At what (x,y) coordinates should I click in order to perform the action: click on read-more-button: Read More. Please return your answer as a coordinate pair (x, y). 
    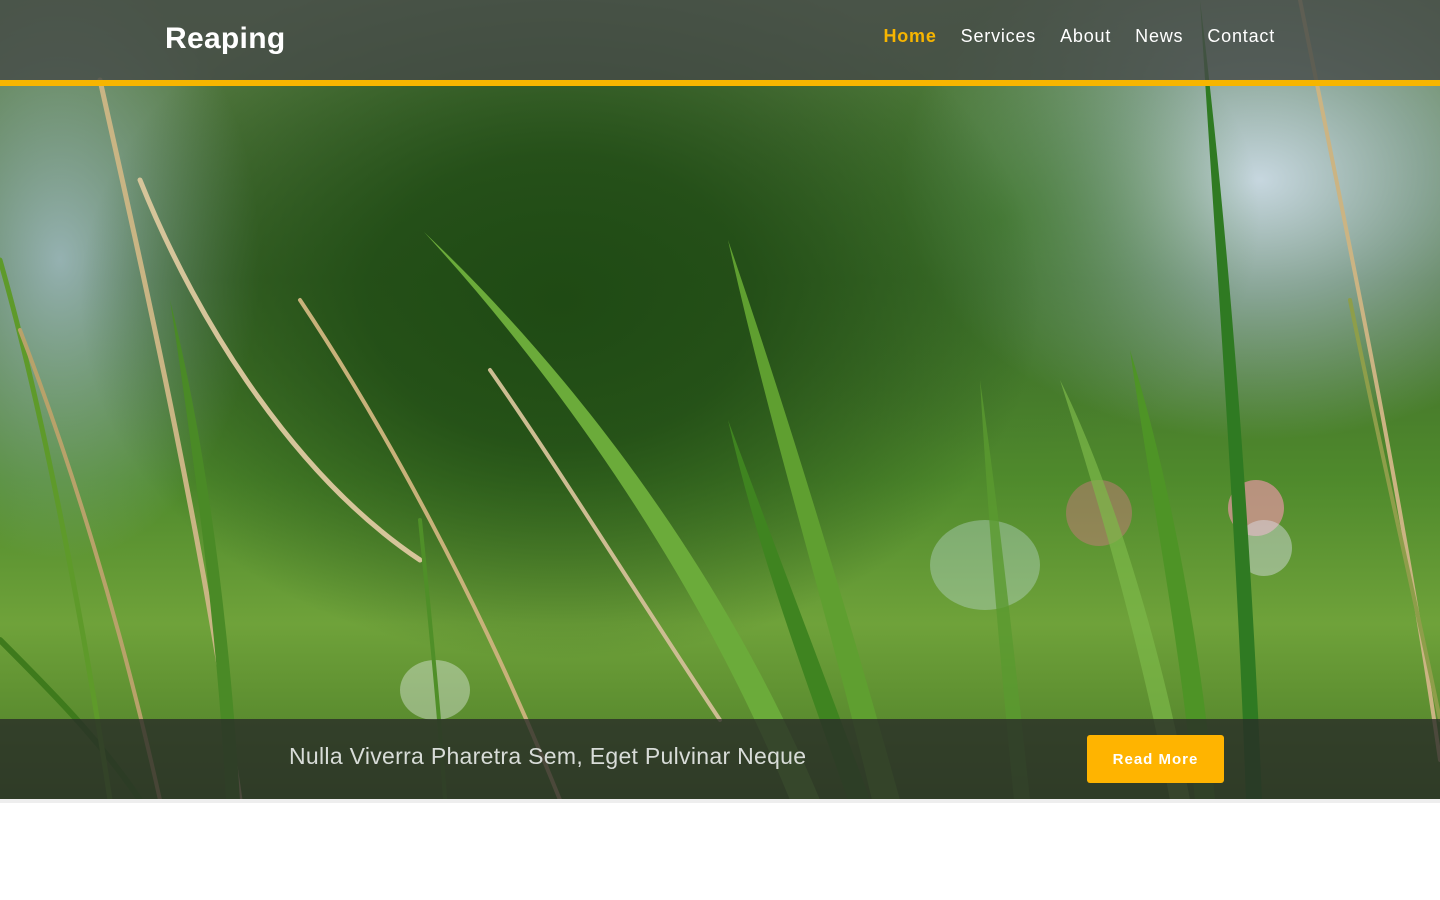
    Looking at the image, I should click on (1155, 759).